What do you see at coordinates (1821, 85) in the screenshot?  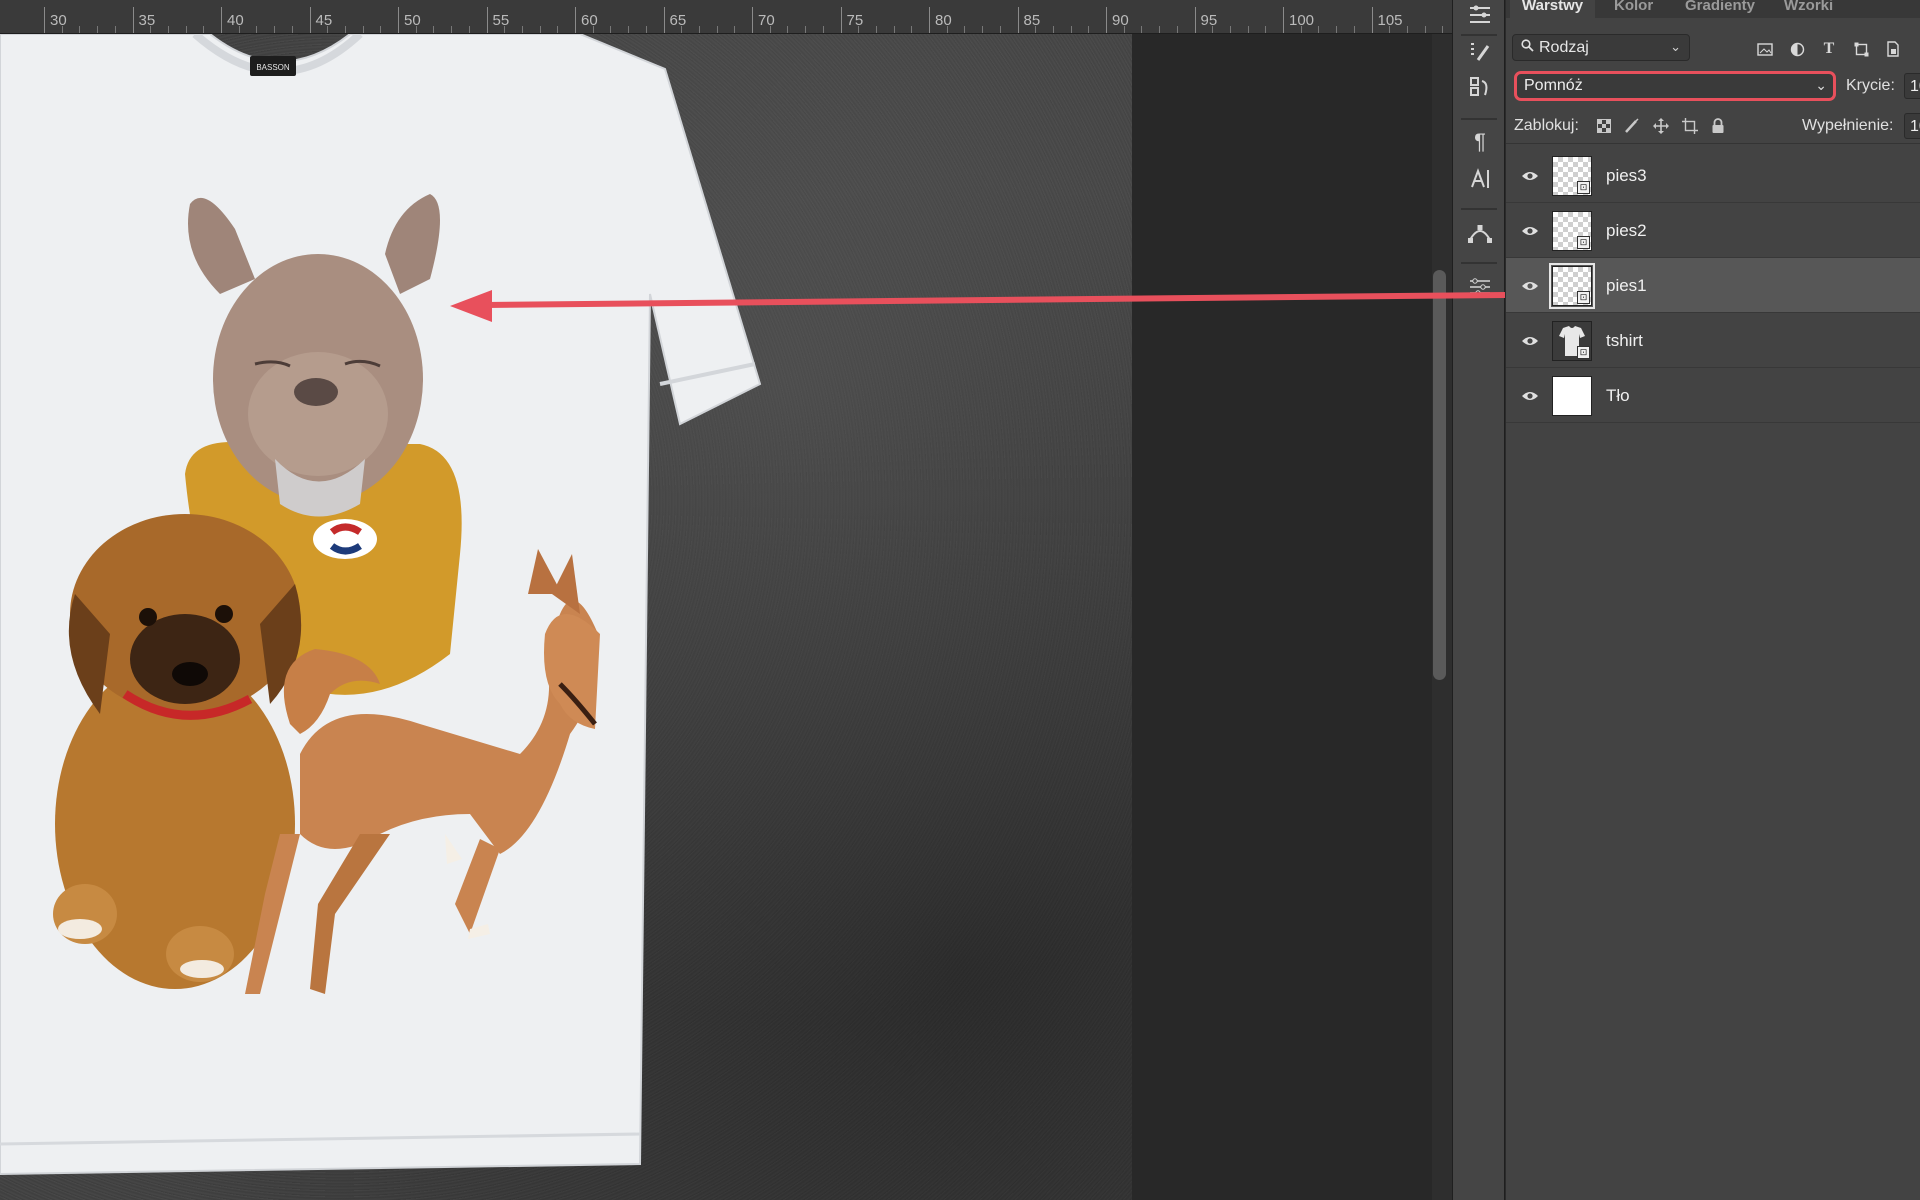 I see `chevron-down-icon: ⌄` at bounding box center [1821, 85].